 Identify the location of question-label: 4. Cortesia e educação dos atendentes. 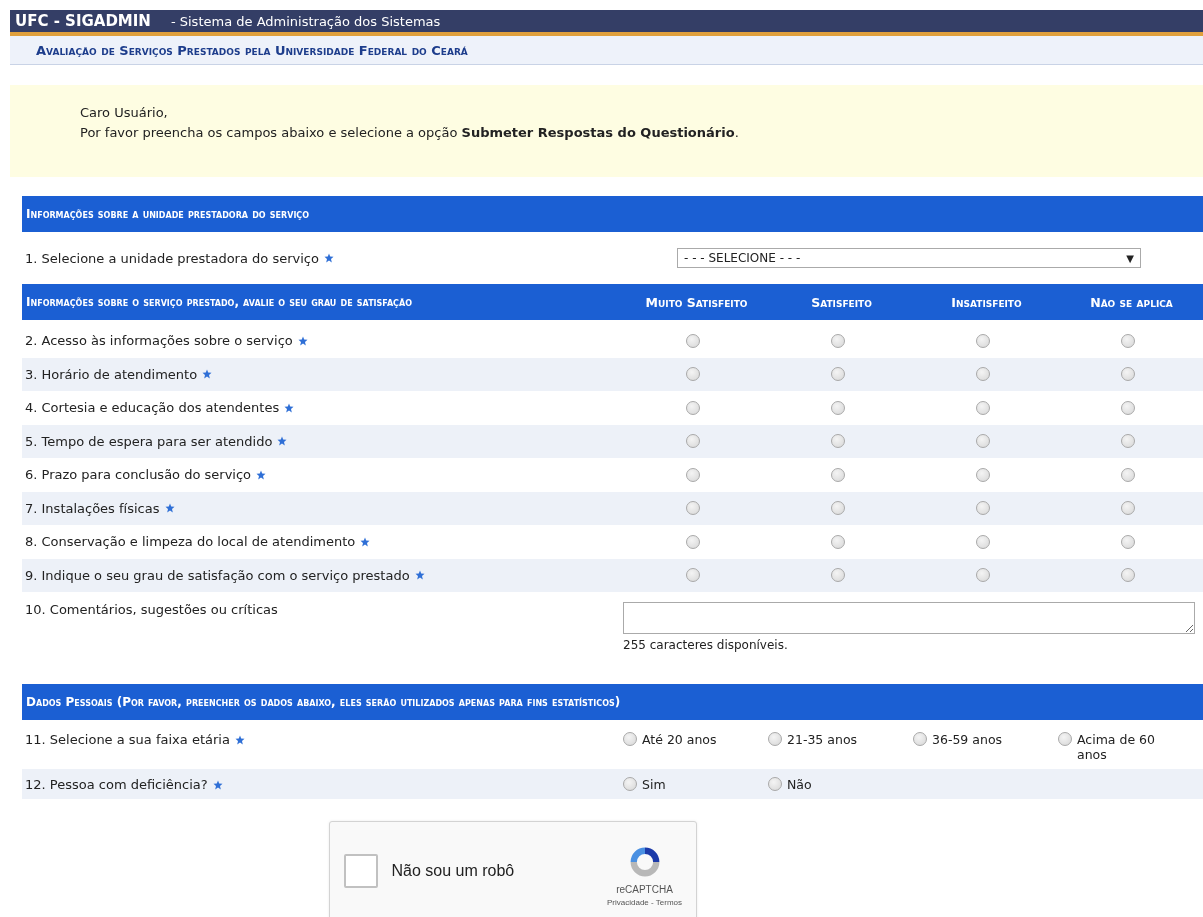
(152, 408).